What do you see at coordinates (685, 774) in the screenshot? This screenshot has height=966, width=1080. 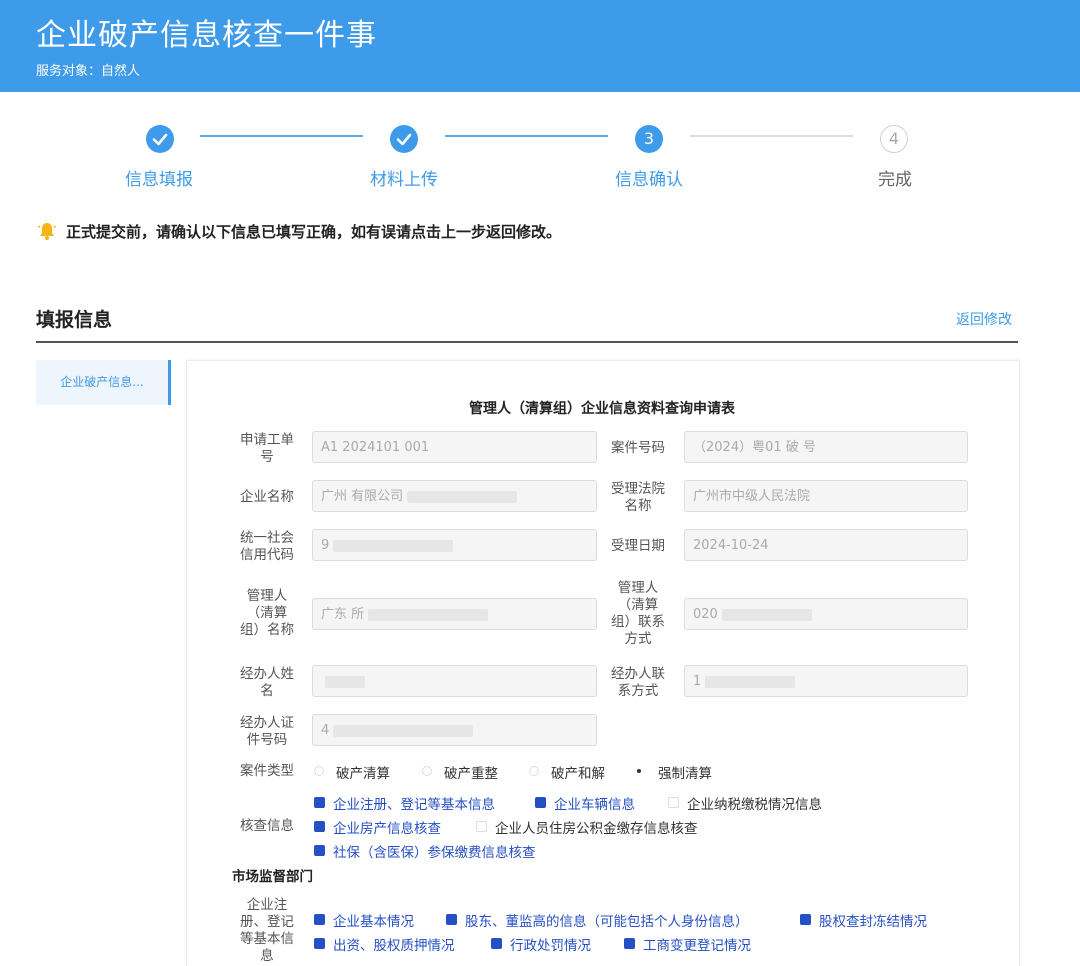 I see `case-type-option-4: 强制清算` at bounding box center [685, 774].